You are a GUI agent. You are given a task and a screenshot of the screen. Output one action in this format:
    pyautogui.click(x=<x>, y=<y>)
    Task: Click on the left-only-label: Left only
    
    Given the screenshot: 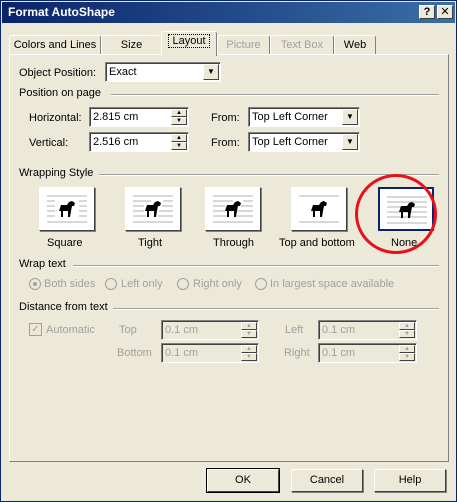 What is the action you would take?
    pyautogui.click(x=142, y=284)
    